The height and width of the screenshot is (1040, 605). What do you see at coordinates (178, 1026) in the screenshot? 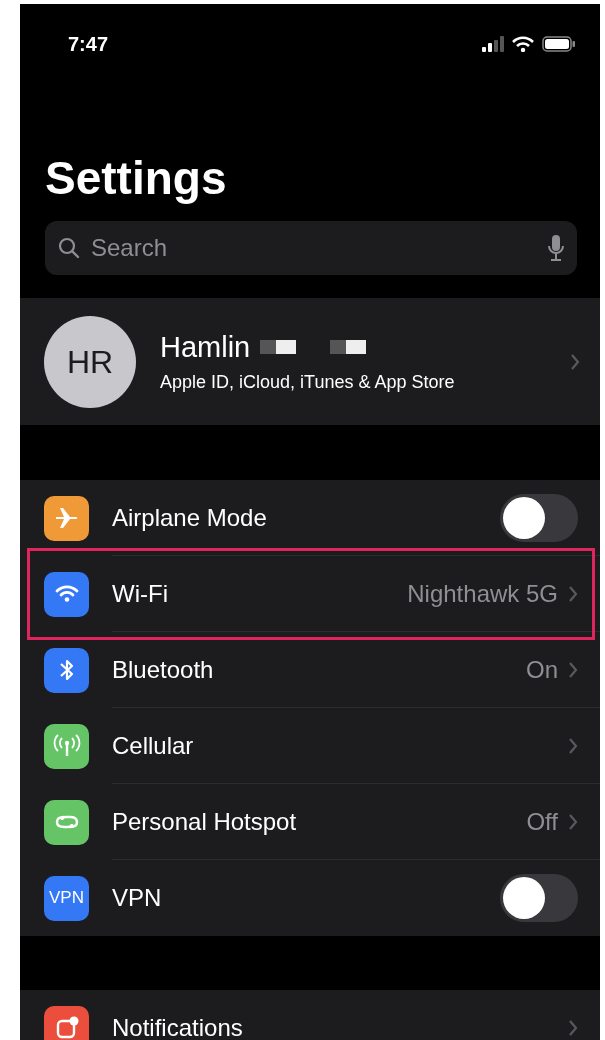
I see `row-label: Notifications` at bounding box center [178, 1026].